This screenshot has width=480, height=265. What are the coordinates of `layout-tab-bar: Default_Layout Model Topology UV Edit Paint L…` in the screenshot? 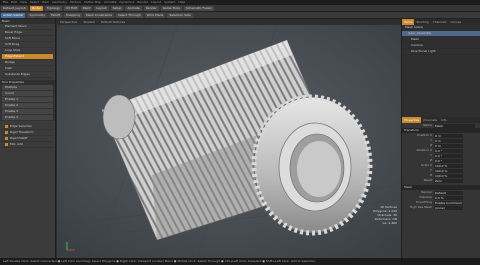 It's located at (240, 8).